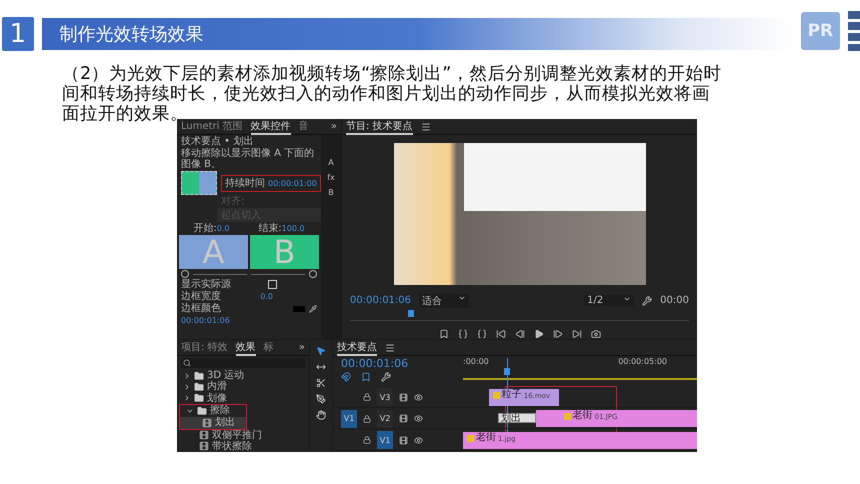 This screenshot has width=860, height=484. What do you see at coordinates (385, 440) in the screenshot?
I see `track-name: V1` at bounding box center [385, 440].